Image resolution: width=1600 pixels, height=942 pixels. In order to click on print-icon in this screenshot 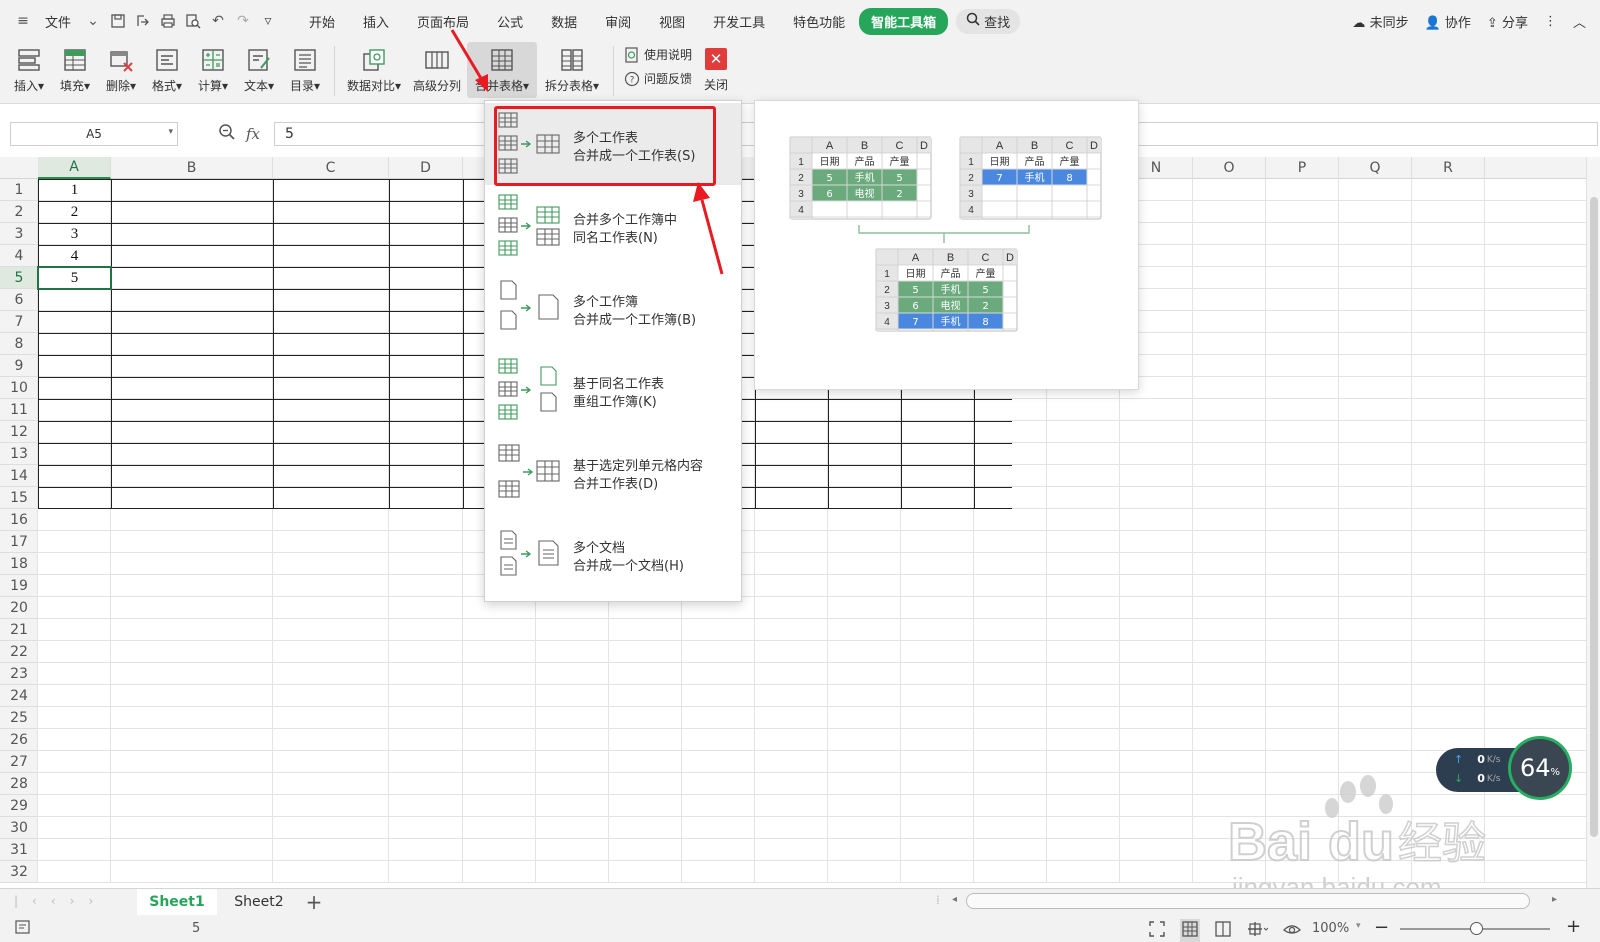, I will do `click(168, 21)`.